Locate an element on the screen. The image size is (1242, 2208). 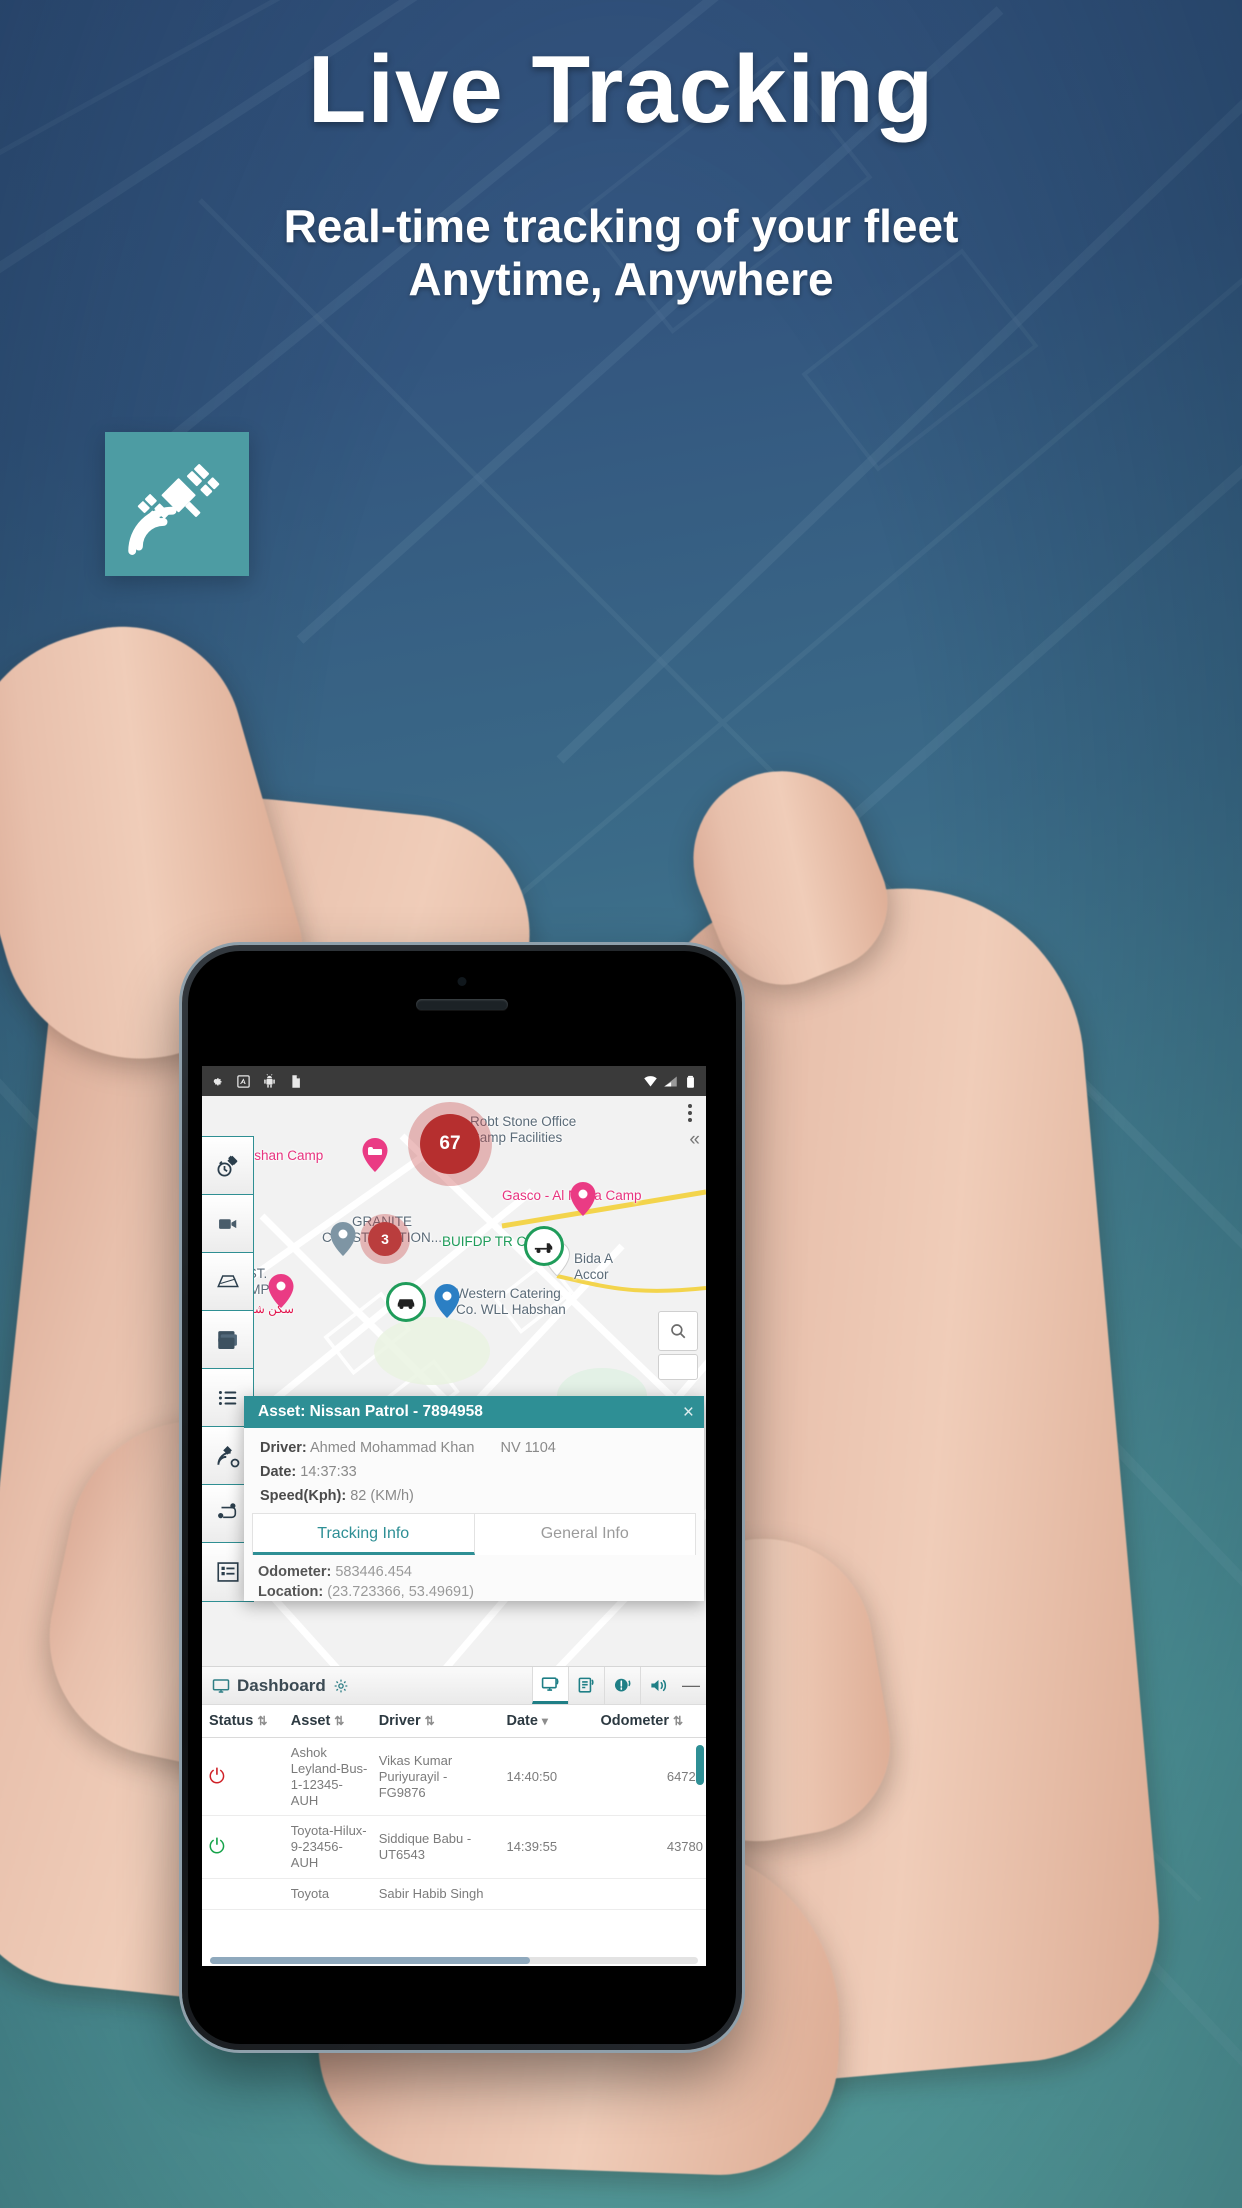
column-header-asset: Asset ⇅ is located at coordinates (327, 1721).